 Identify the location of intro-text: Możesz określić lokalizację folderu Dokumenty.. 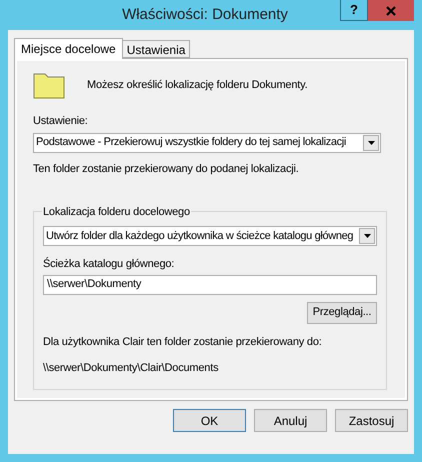
(197, 85).